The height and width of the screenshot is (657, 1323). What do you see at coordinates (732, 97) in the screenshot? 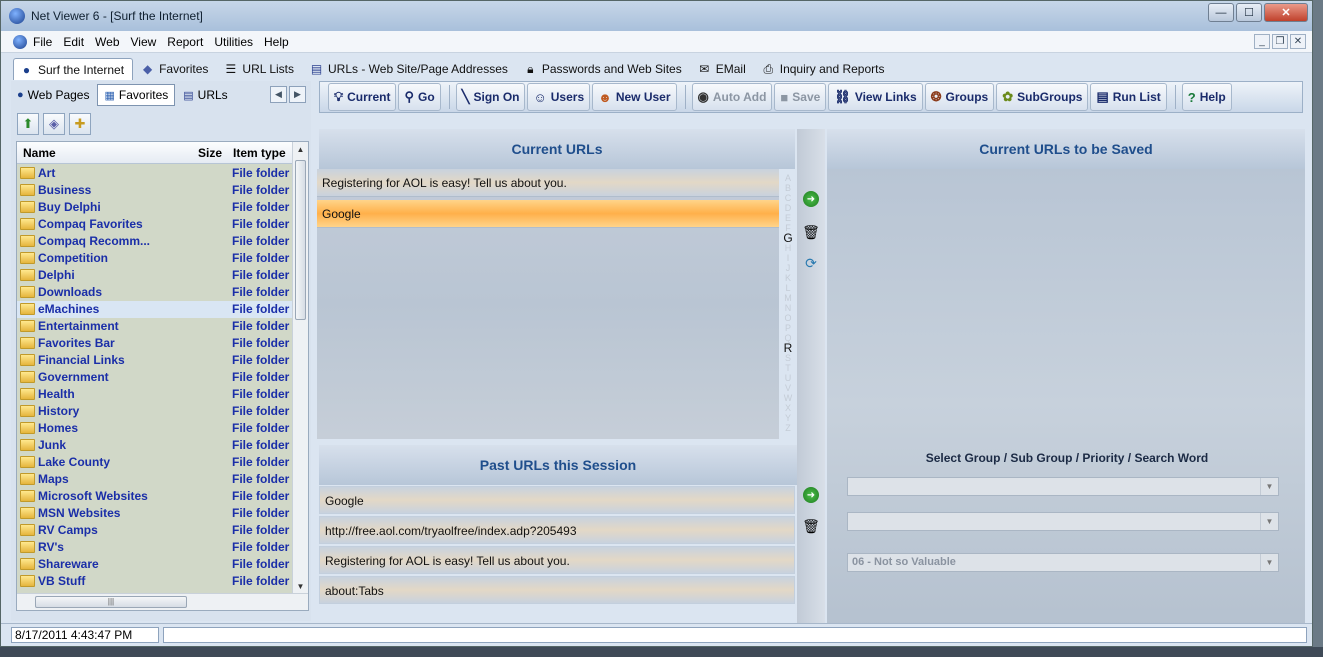
I see `auto-add-button: ◉ Auto Add` at bounding box center [732, 97].